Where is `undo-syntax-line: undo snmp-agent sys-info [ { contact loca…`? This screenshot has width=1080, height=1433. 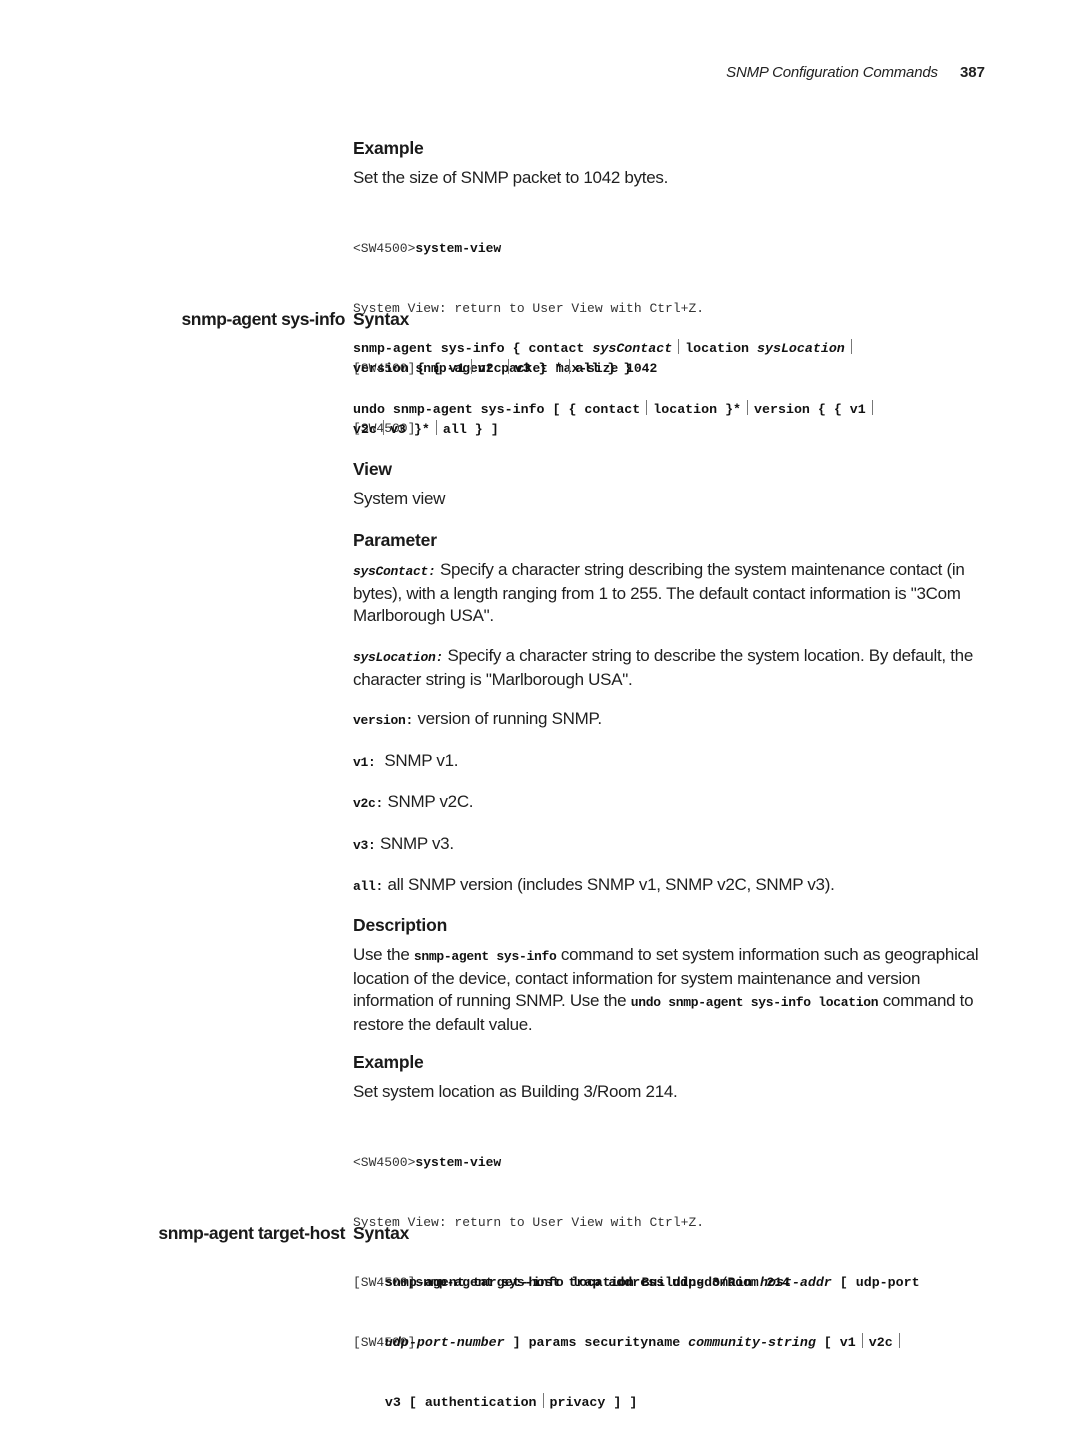 undo-syntax-line: undo snmp-agent sys-info [ { contact loca… is located at coordinates (675, 420).